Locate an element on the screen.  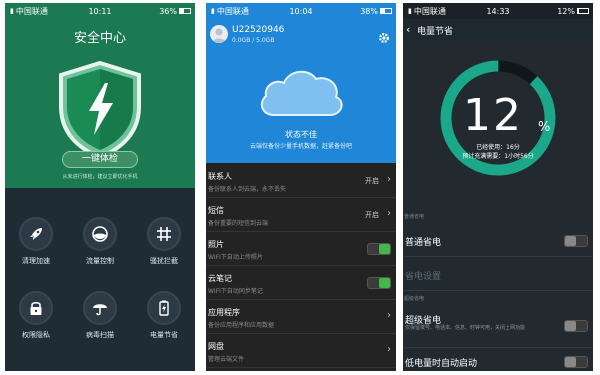
grid-block-icon is located at coordinates (164, 234).